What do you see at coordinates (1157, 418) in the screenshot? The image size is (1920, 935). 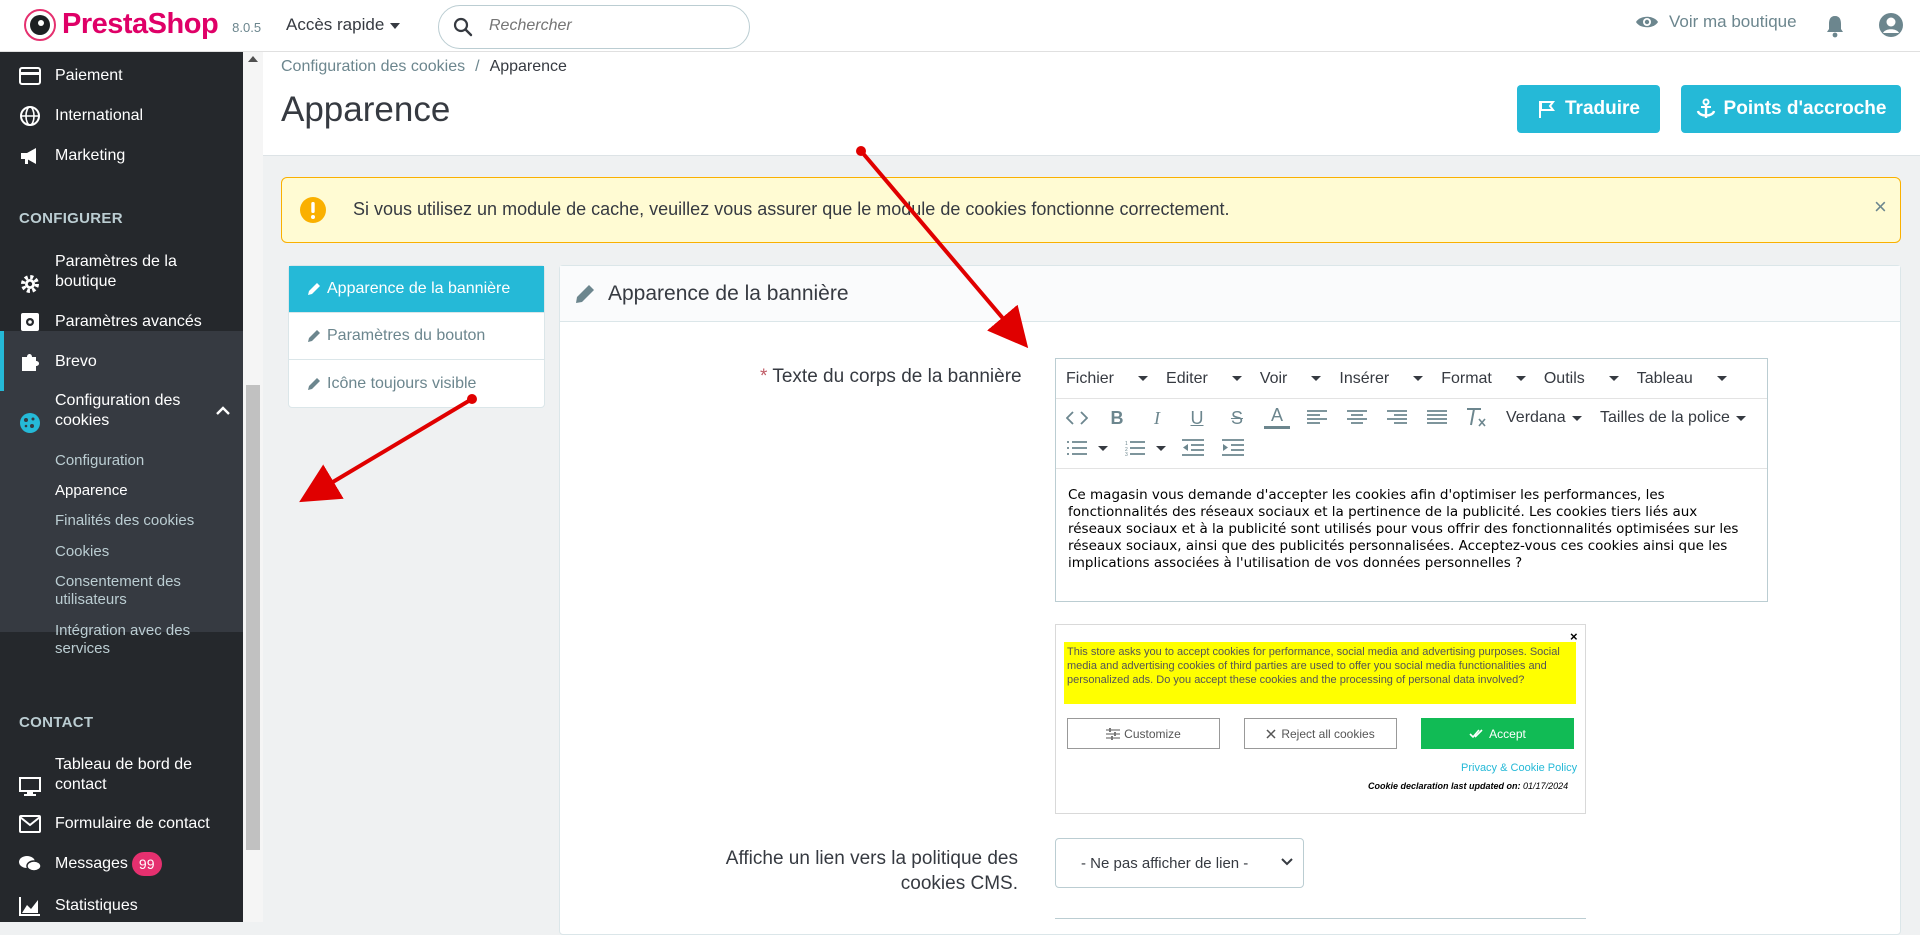 I see `italic-icon: I` at bounding box center [1157, 418].